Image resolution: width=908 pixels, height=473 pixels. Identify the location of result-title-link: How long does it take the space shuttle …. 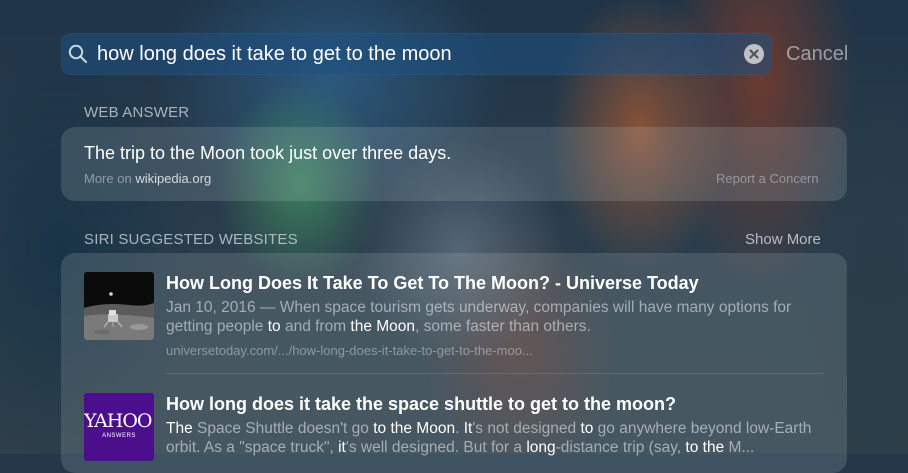
(421, 404).